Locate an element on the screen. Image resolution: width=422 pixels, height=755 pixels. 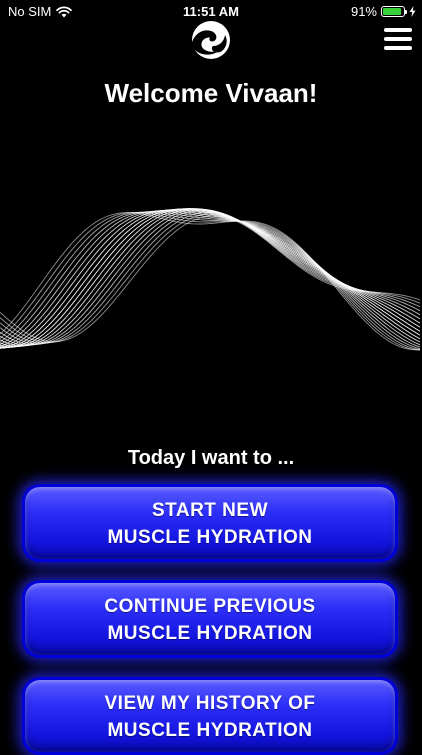
bolt-icon is located at coordinates (412, 11).